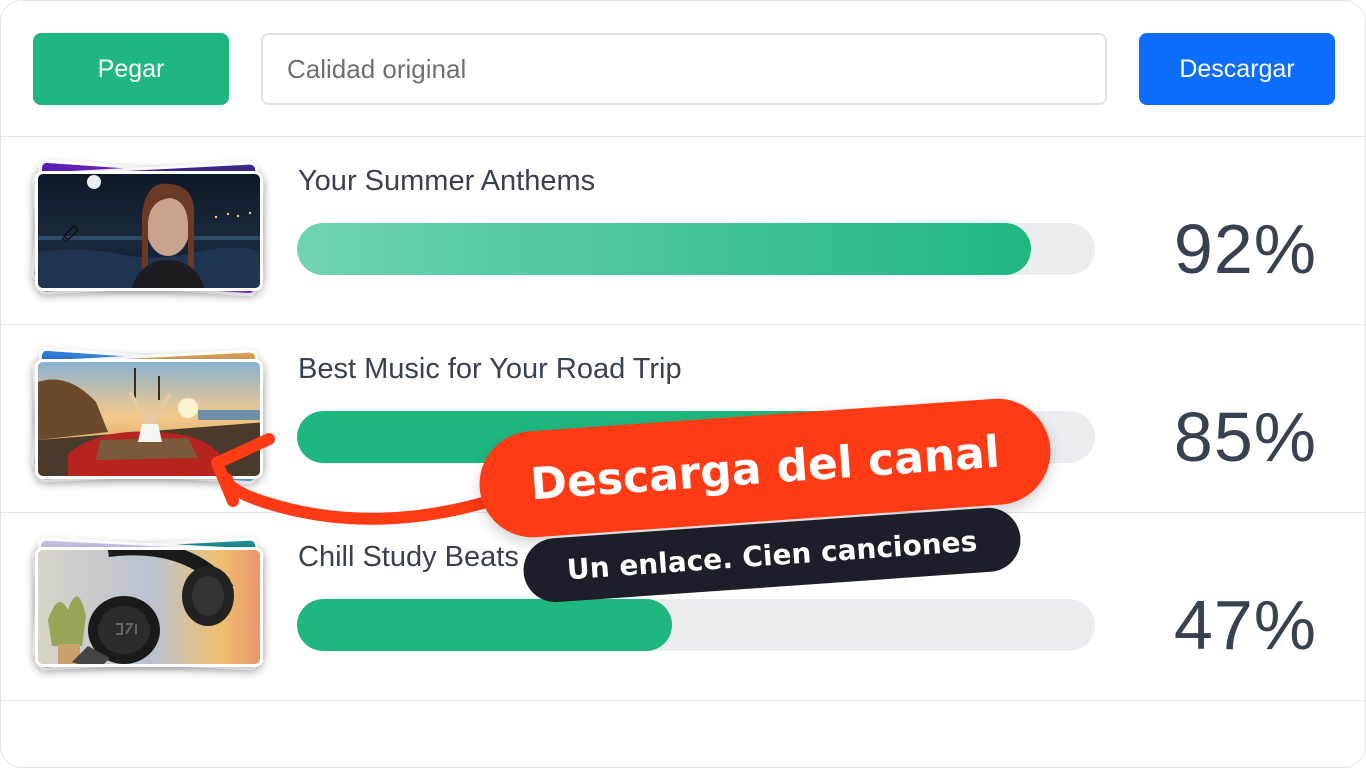 This screenshot has width=1366, height=768. I want to click on progress-percent: 92%, so click(1245, 249).